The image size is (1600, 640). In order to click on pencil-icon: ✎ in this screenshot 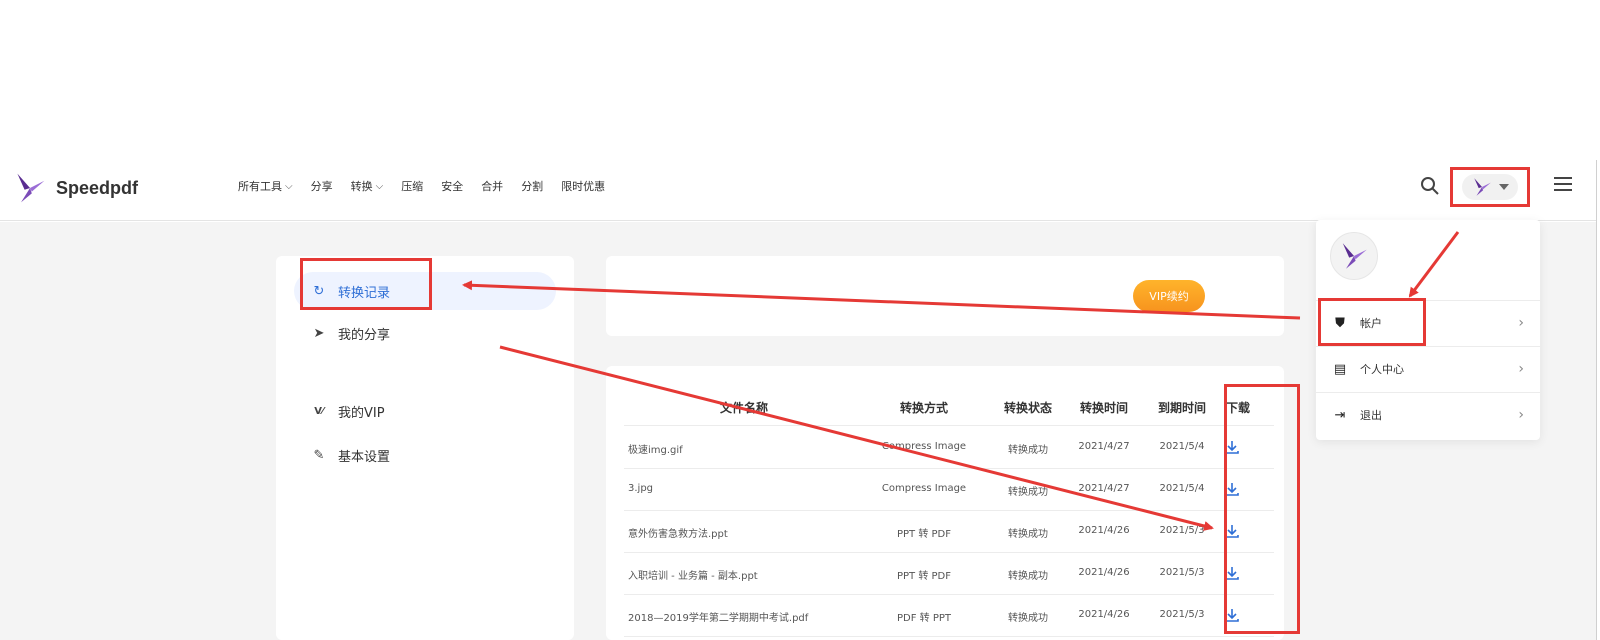, I will do `click(319, 455)`.